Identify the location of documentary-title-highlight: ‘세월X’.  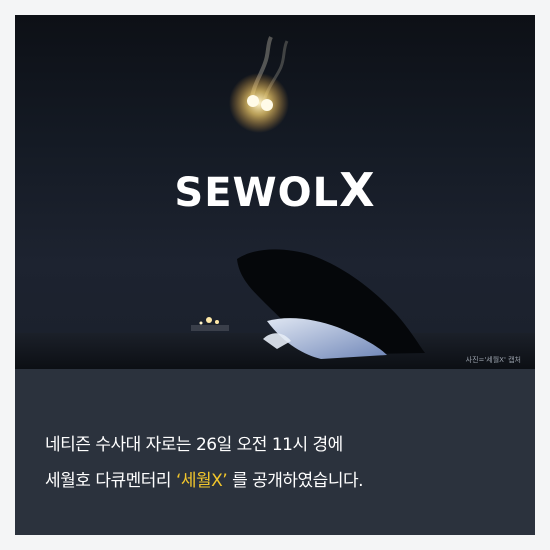
(201, 481).